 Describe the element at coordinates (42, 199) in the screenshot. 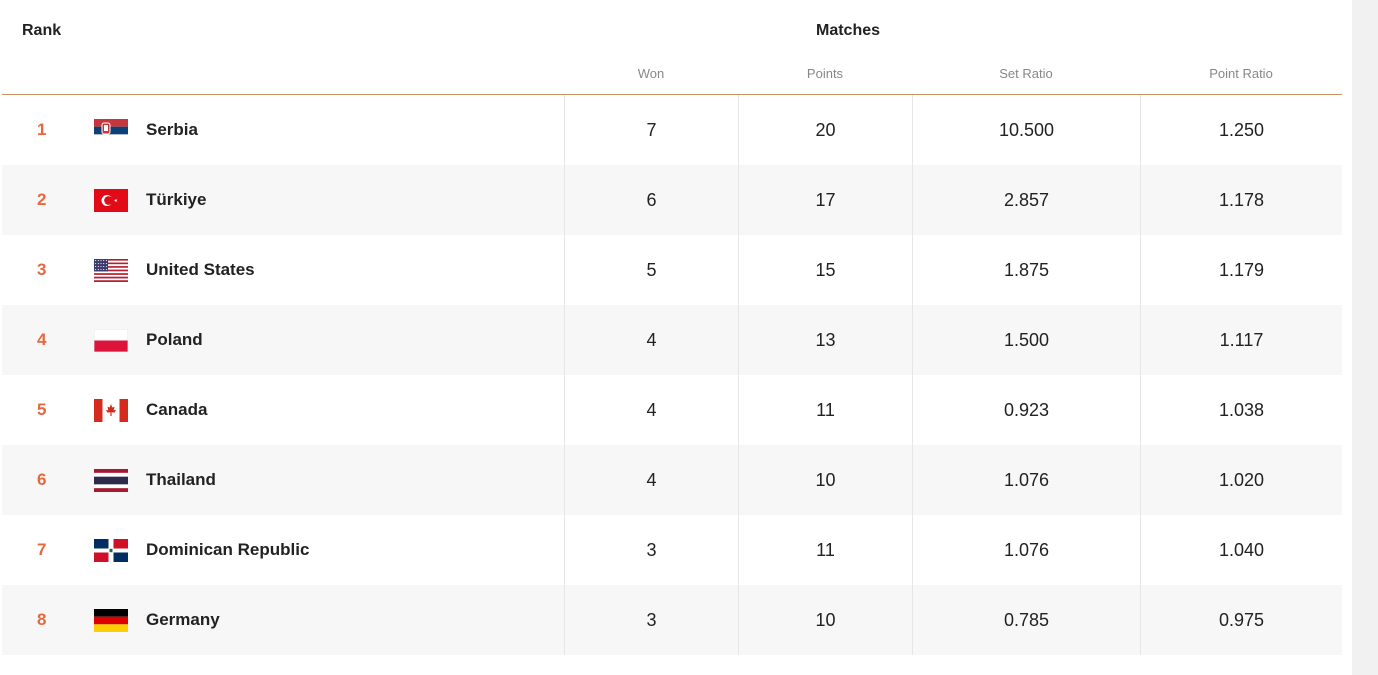

I see `rank-cell: 2` at that location.